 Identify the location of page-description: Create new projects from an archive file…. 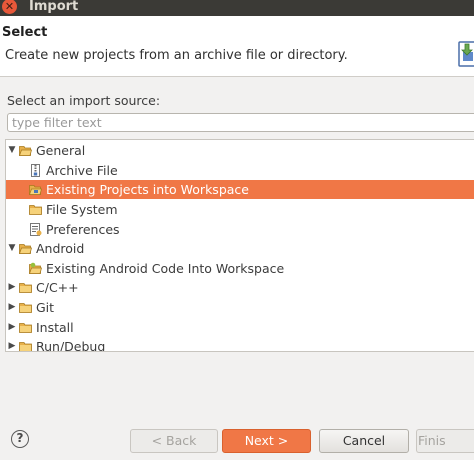
(176, 55).